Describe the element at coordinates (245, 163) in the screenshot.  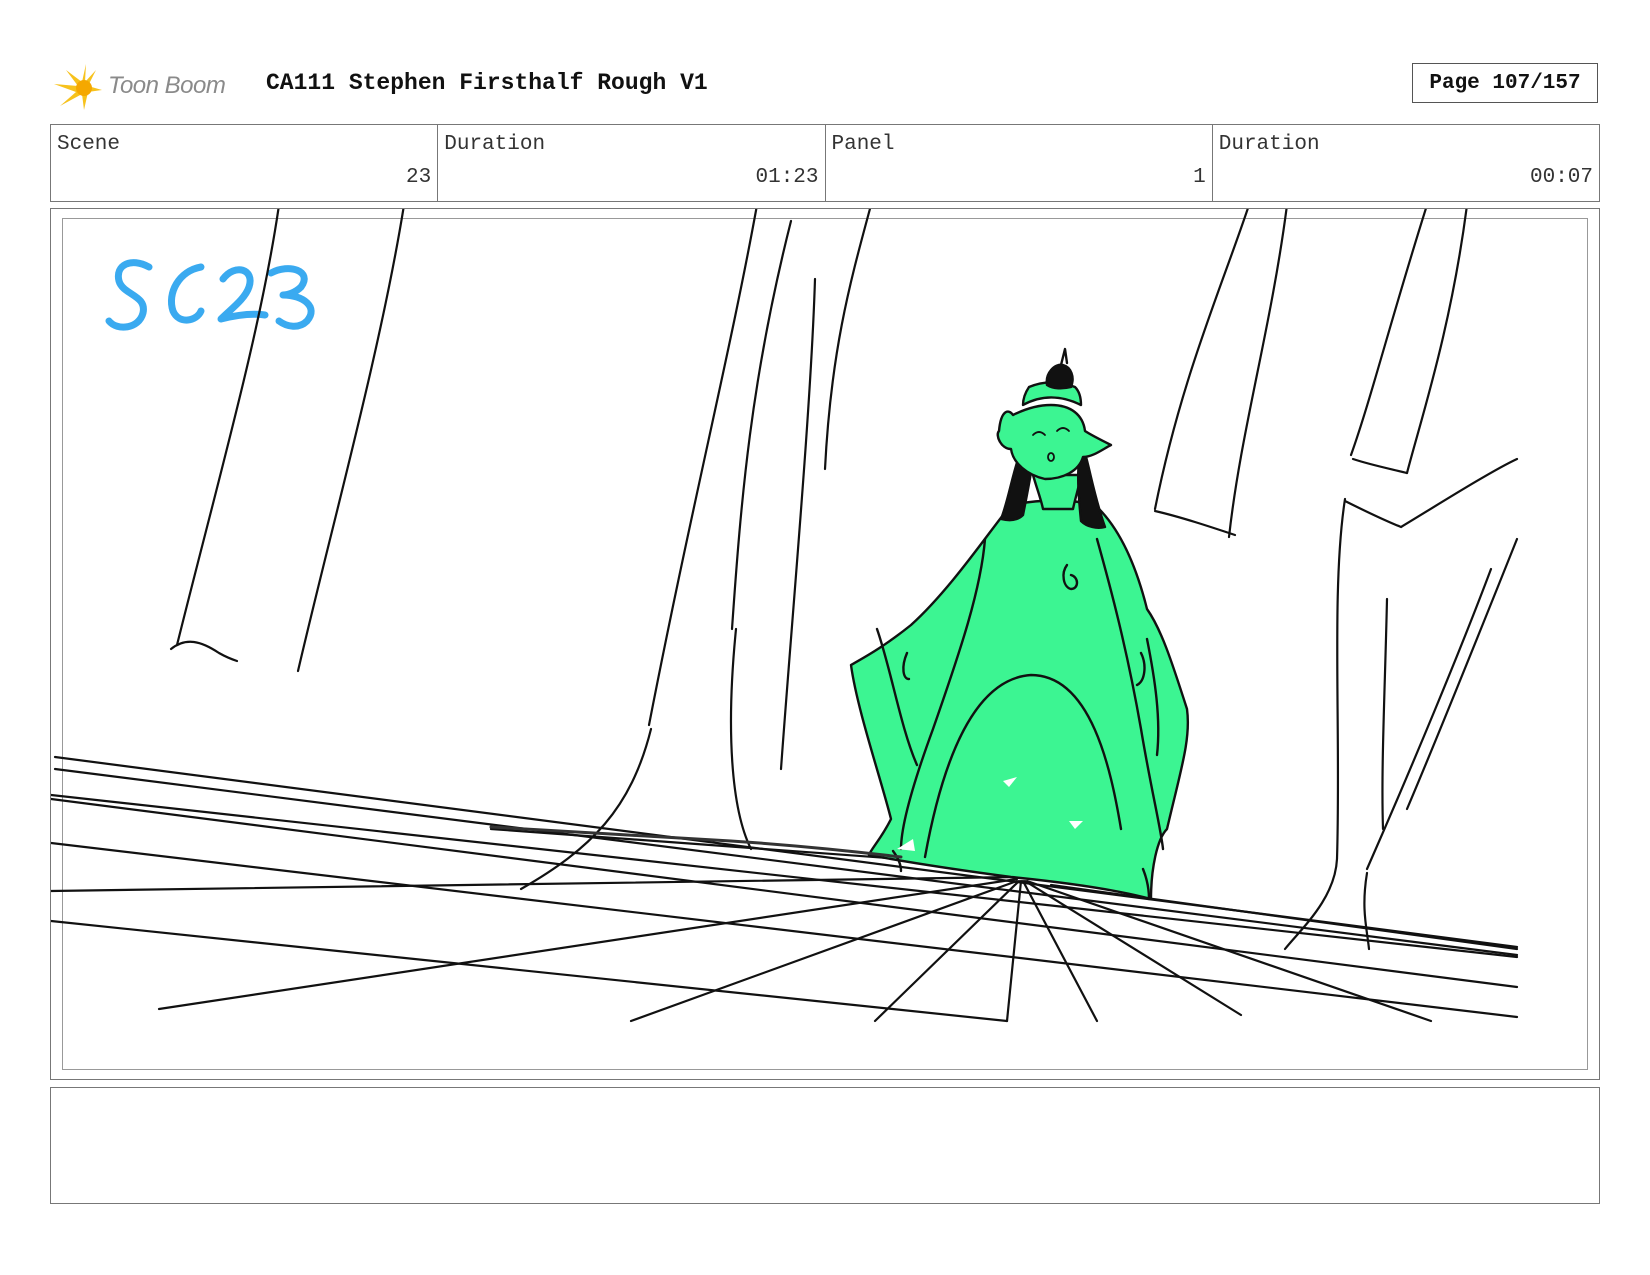
I see `scene-cell: Scene 23` at that location.